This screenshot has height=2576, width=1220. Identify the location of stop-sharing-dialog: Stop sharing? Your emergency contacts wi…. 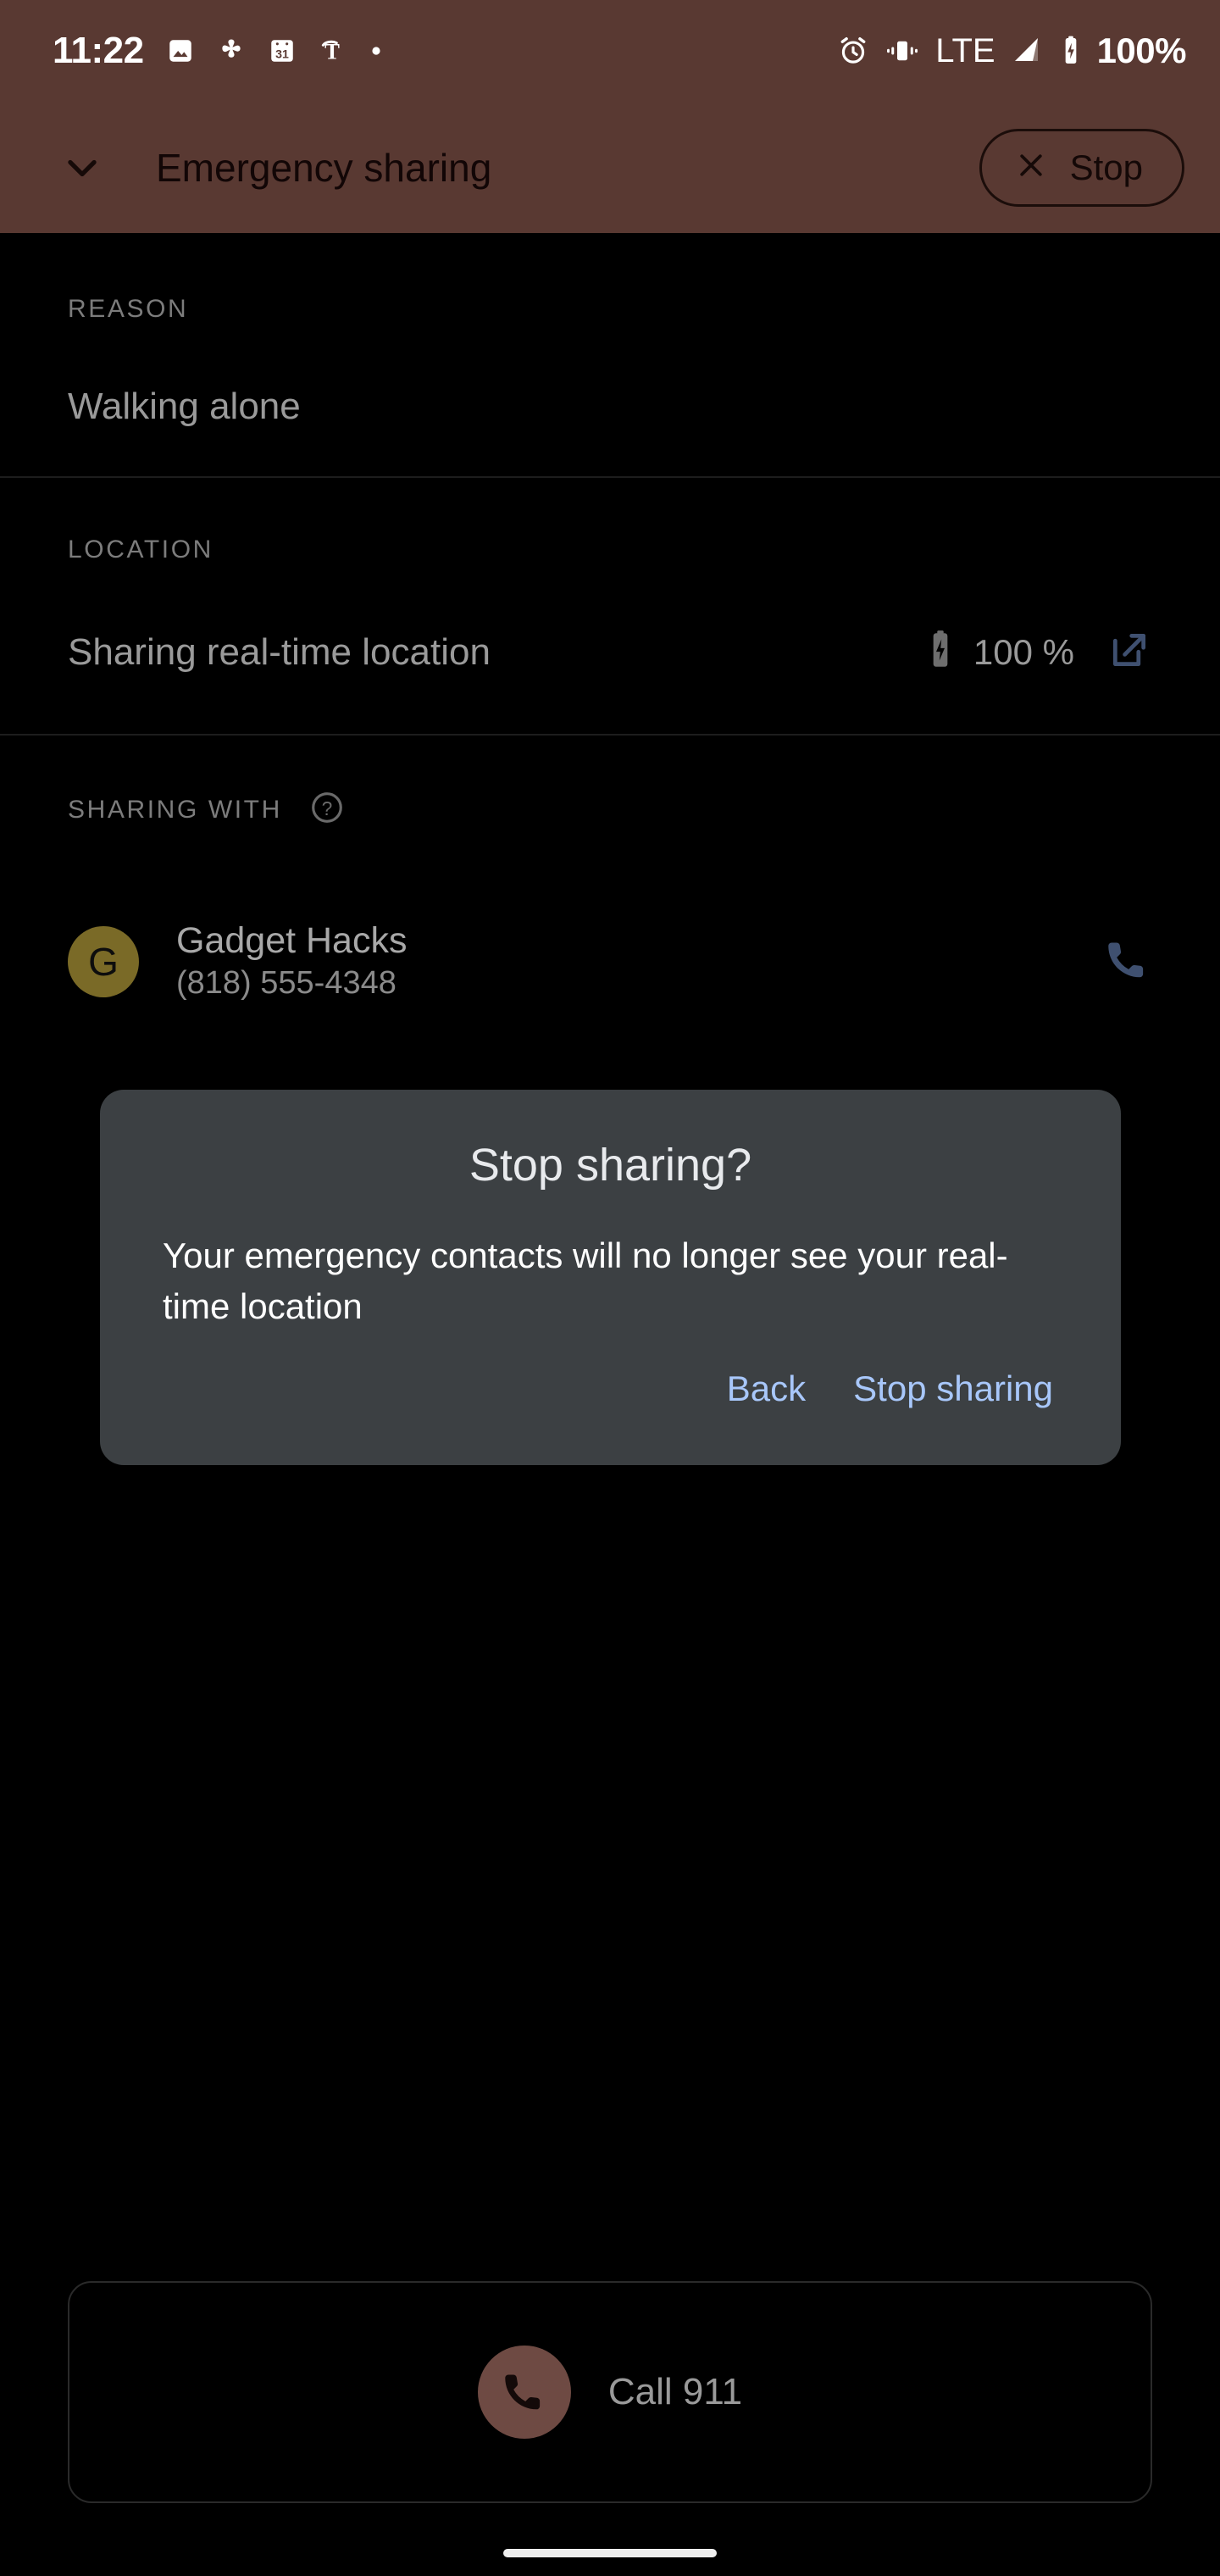
(610, 1278).